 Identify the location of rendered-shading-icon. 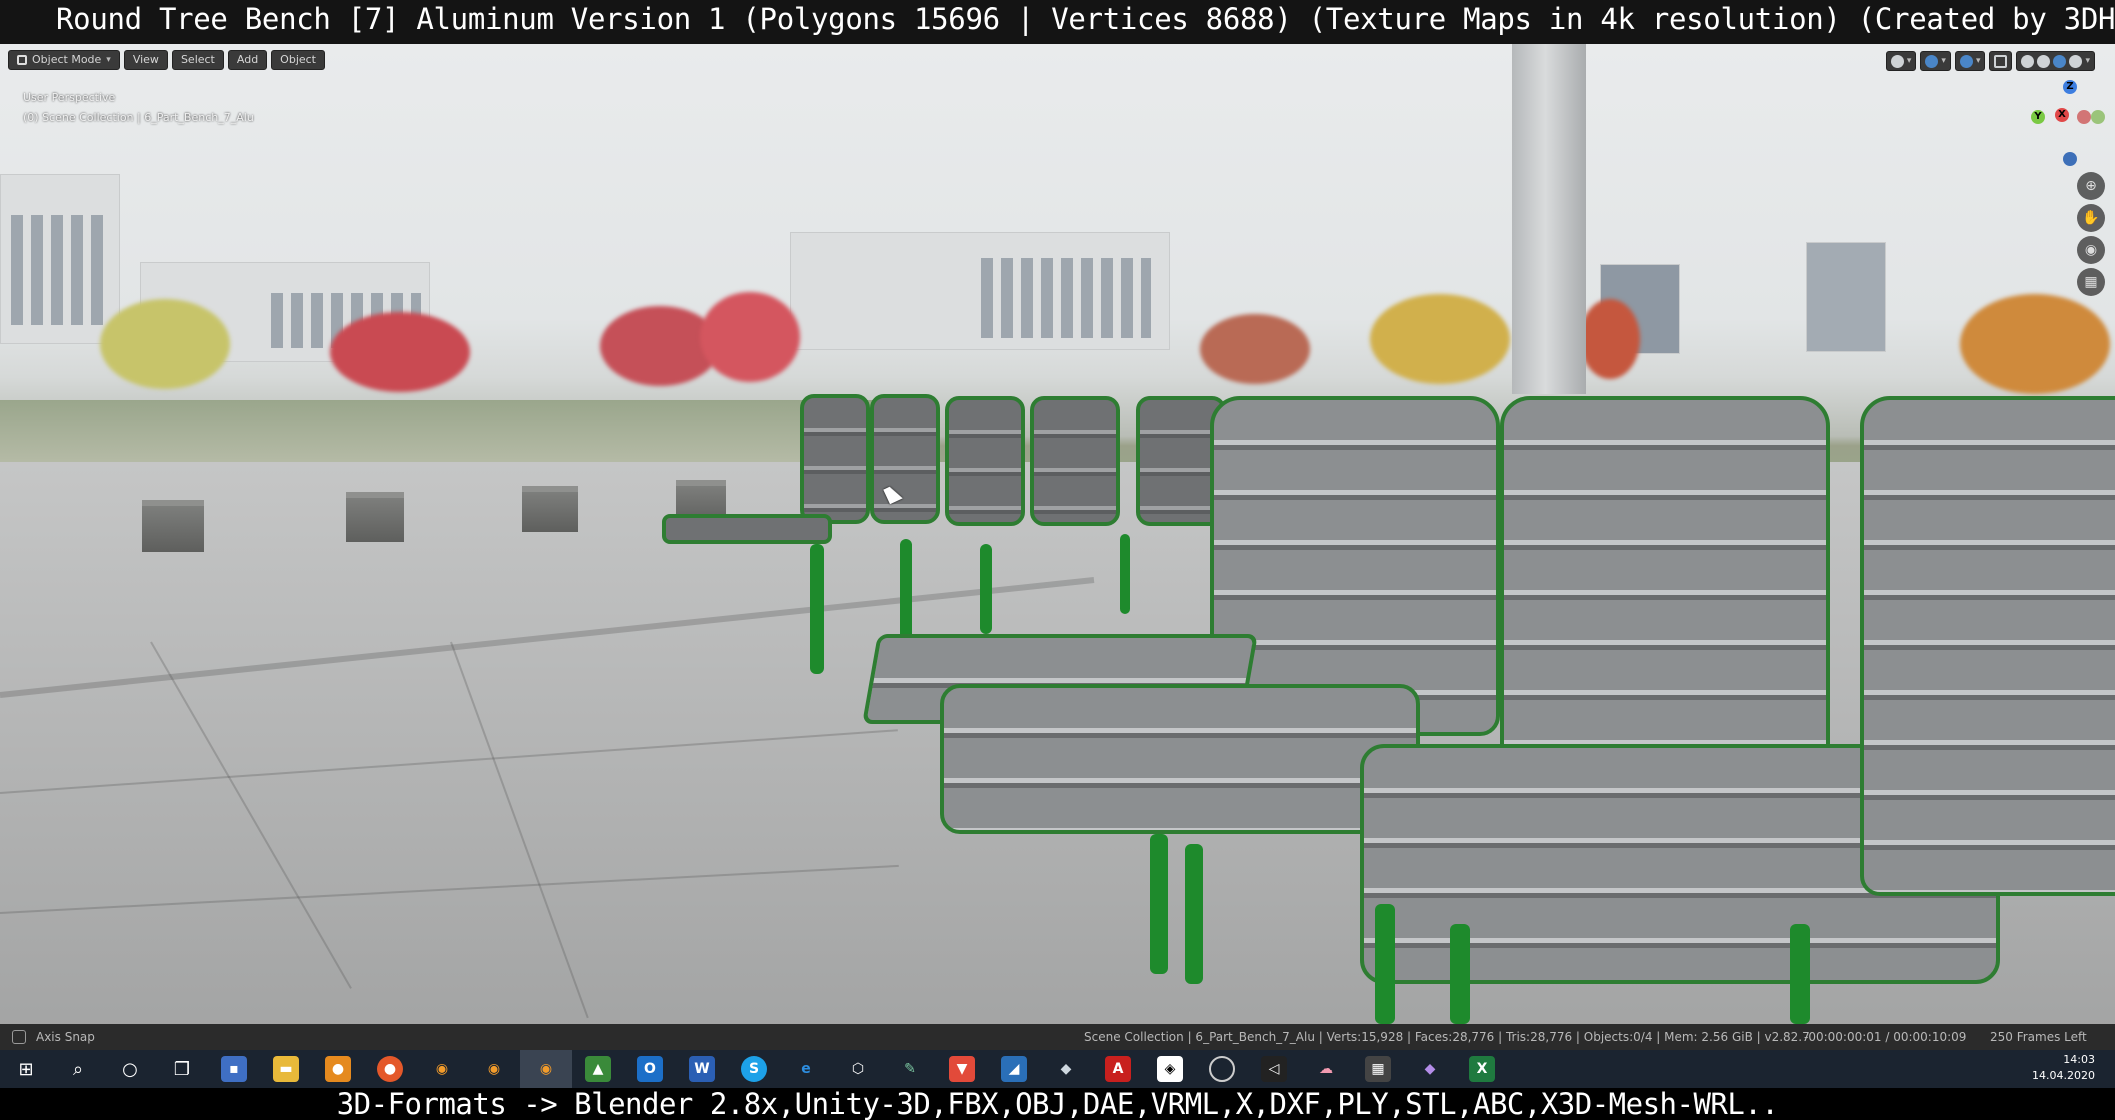
(2076, 61).